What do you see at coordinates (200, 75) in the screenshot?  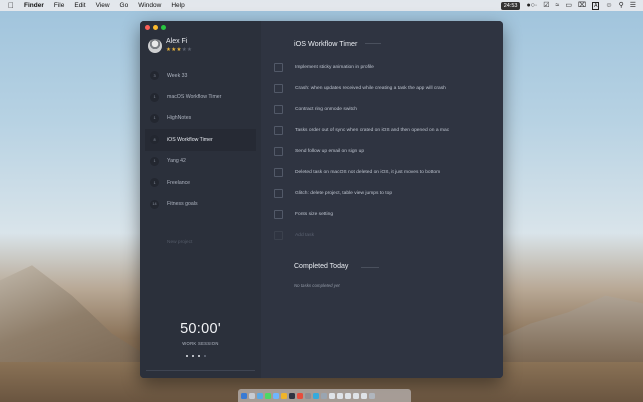 I see `project-item-week-33: 3 Week 33` at bounding box center [200, 75].